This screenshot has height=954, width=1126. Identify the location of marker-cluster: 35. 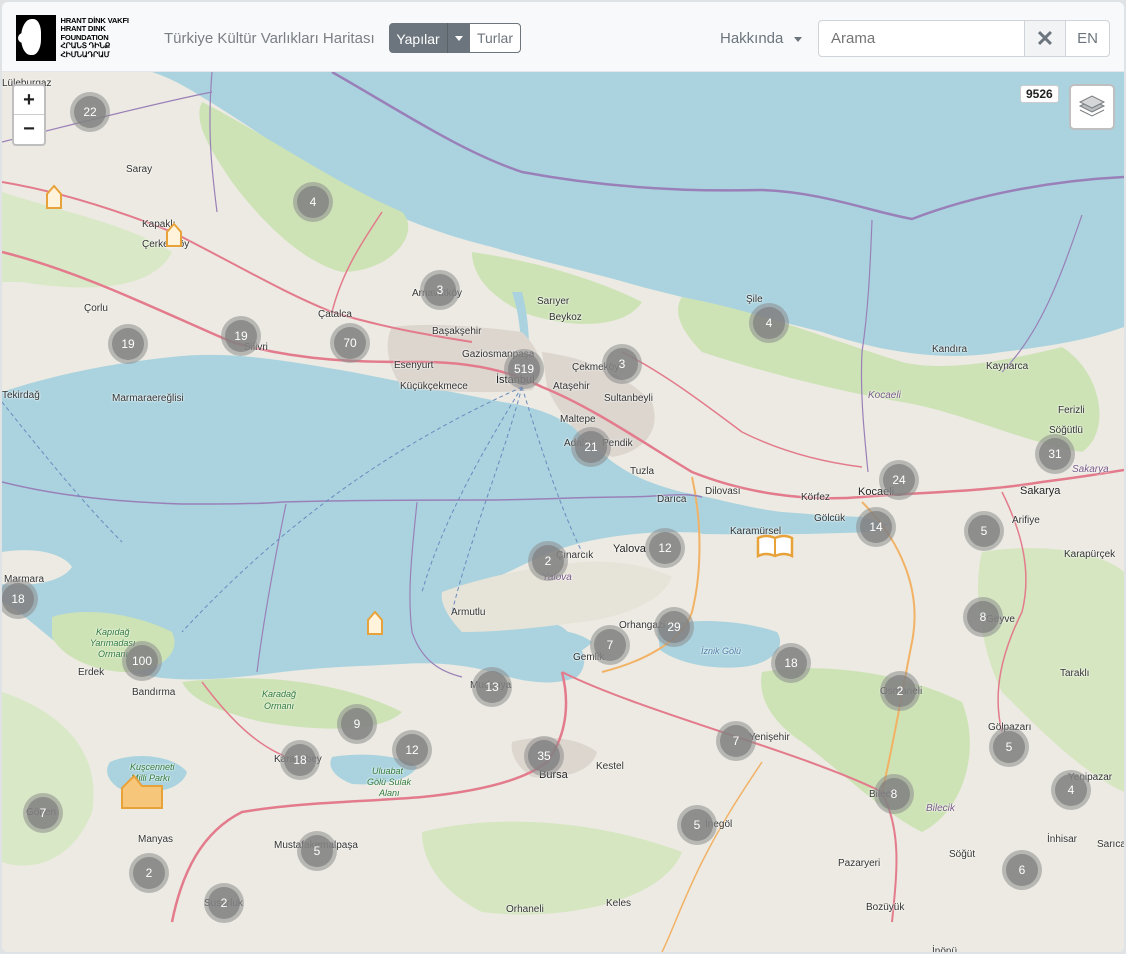
(544, 756).